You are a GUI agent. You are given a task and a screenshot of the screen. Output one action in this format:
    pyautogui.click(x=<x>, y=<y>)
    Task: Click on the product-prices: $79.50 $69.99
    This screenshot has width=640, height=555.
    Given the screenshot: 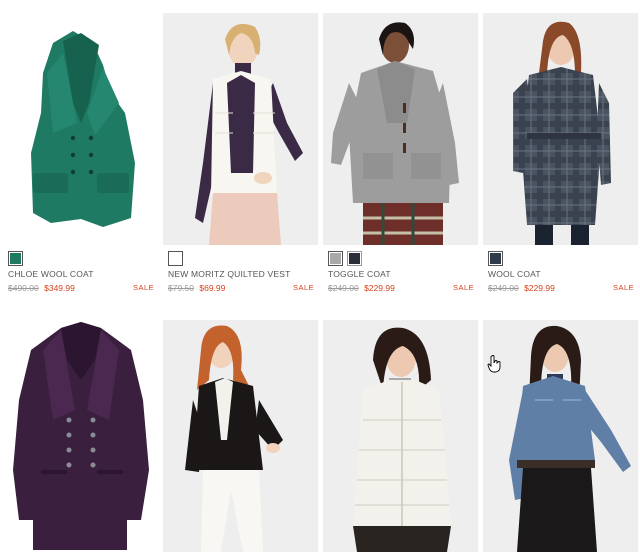 What is the action you would take?
    pyautogui.click(x=196, y=288)
    